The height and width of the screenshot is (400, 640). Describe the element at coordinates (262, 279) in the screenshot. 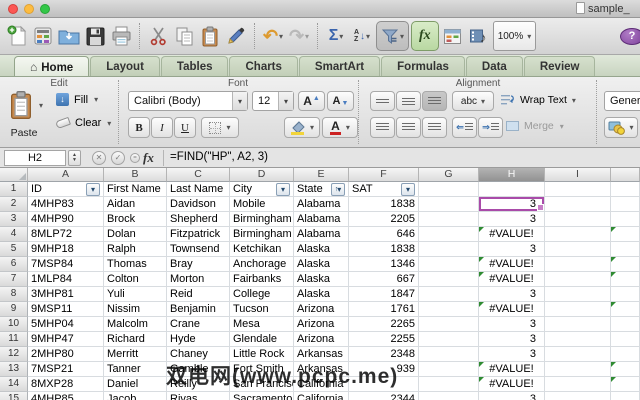

I see `cell-D7: Fairbanks` at that location.